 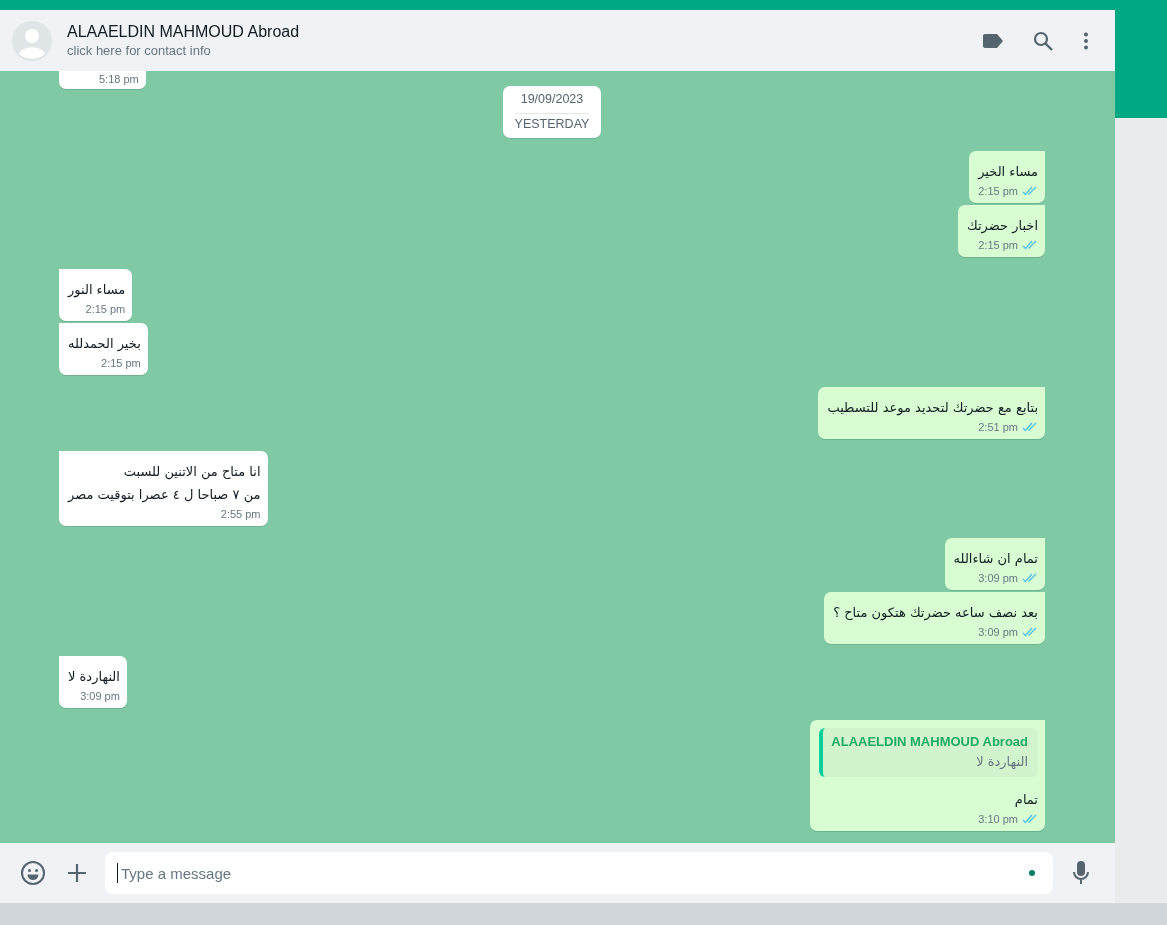 What do you see at coordinates (1032, 873) in the screenshot?
I see `dot-icon` at bounding box center [1032, 873].